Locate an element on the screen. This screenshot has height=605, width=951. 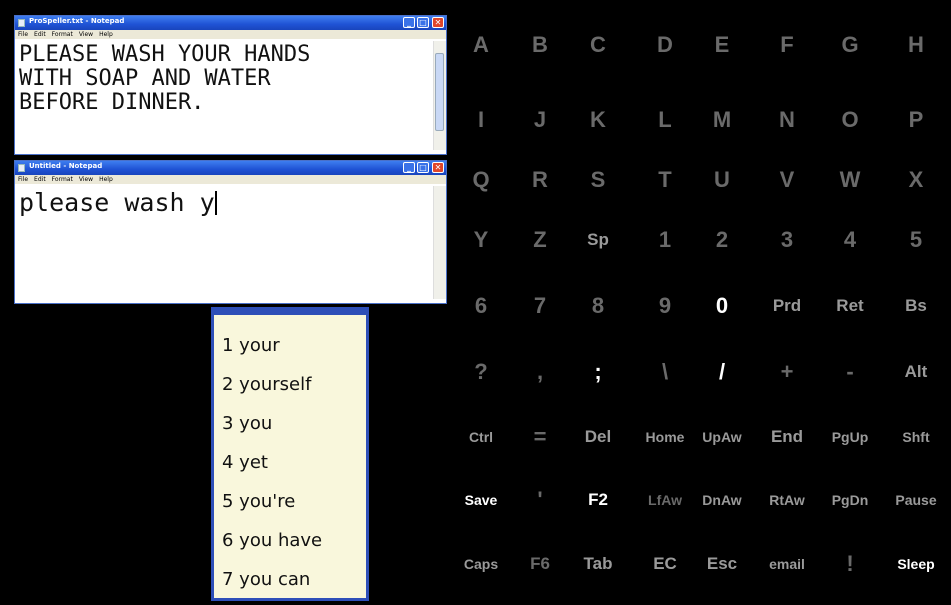
key-p: P is located at coordinates (916, 120).